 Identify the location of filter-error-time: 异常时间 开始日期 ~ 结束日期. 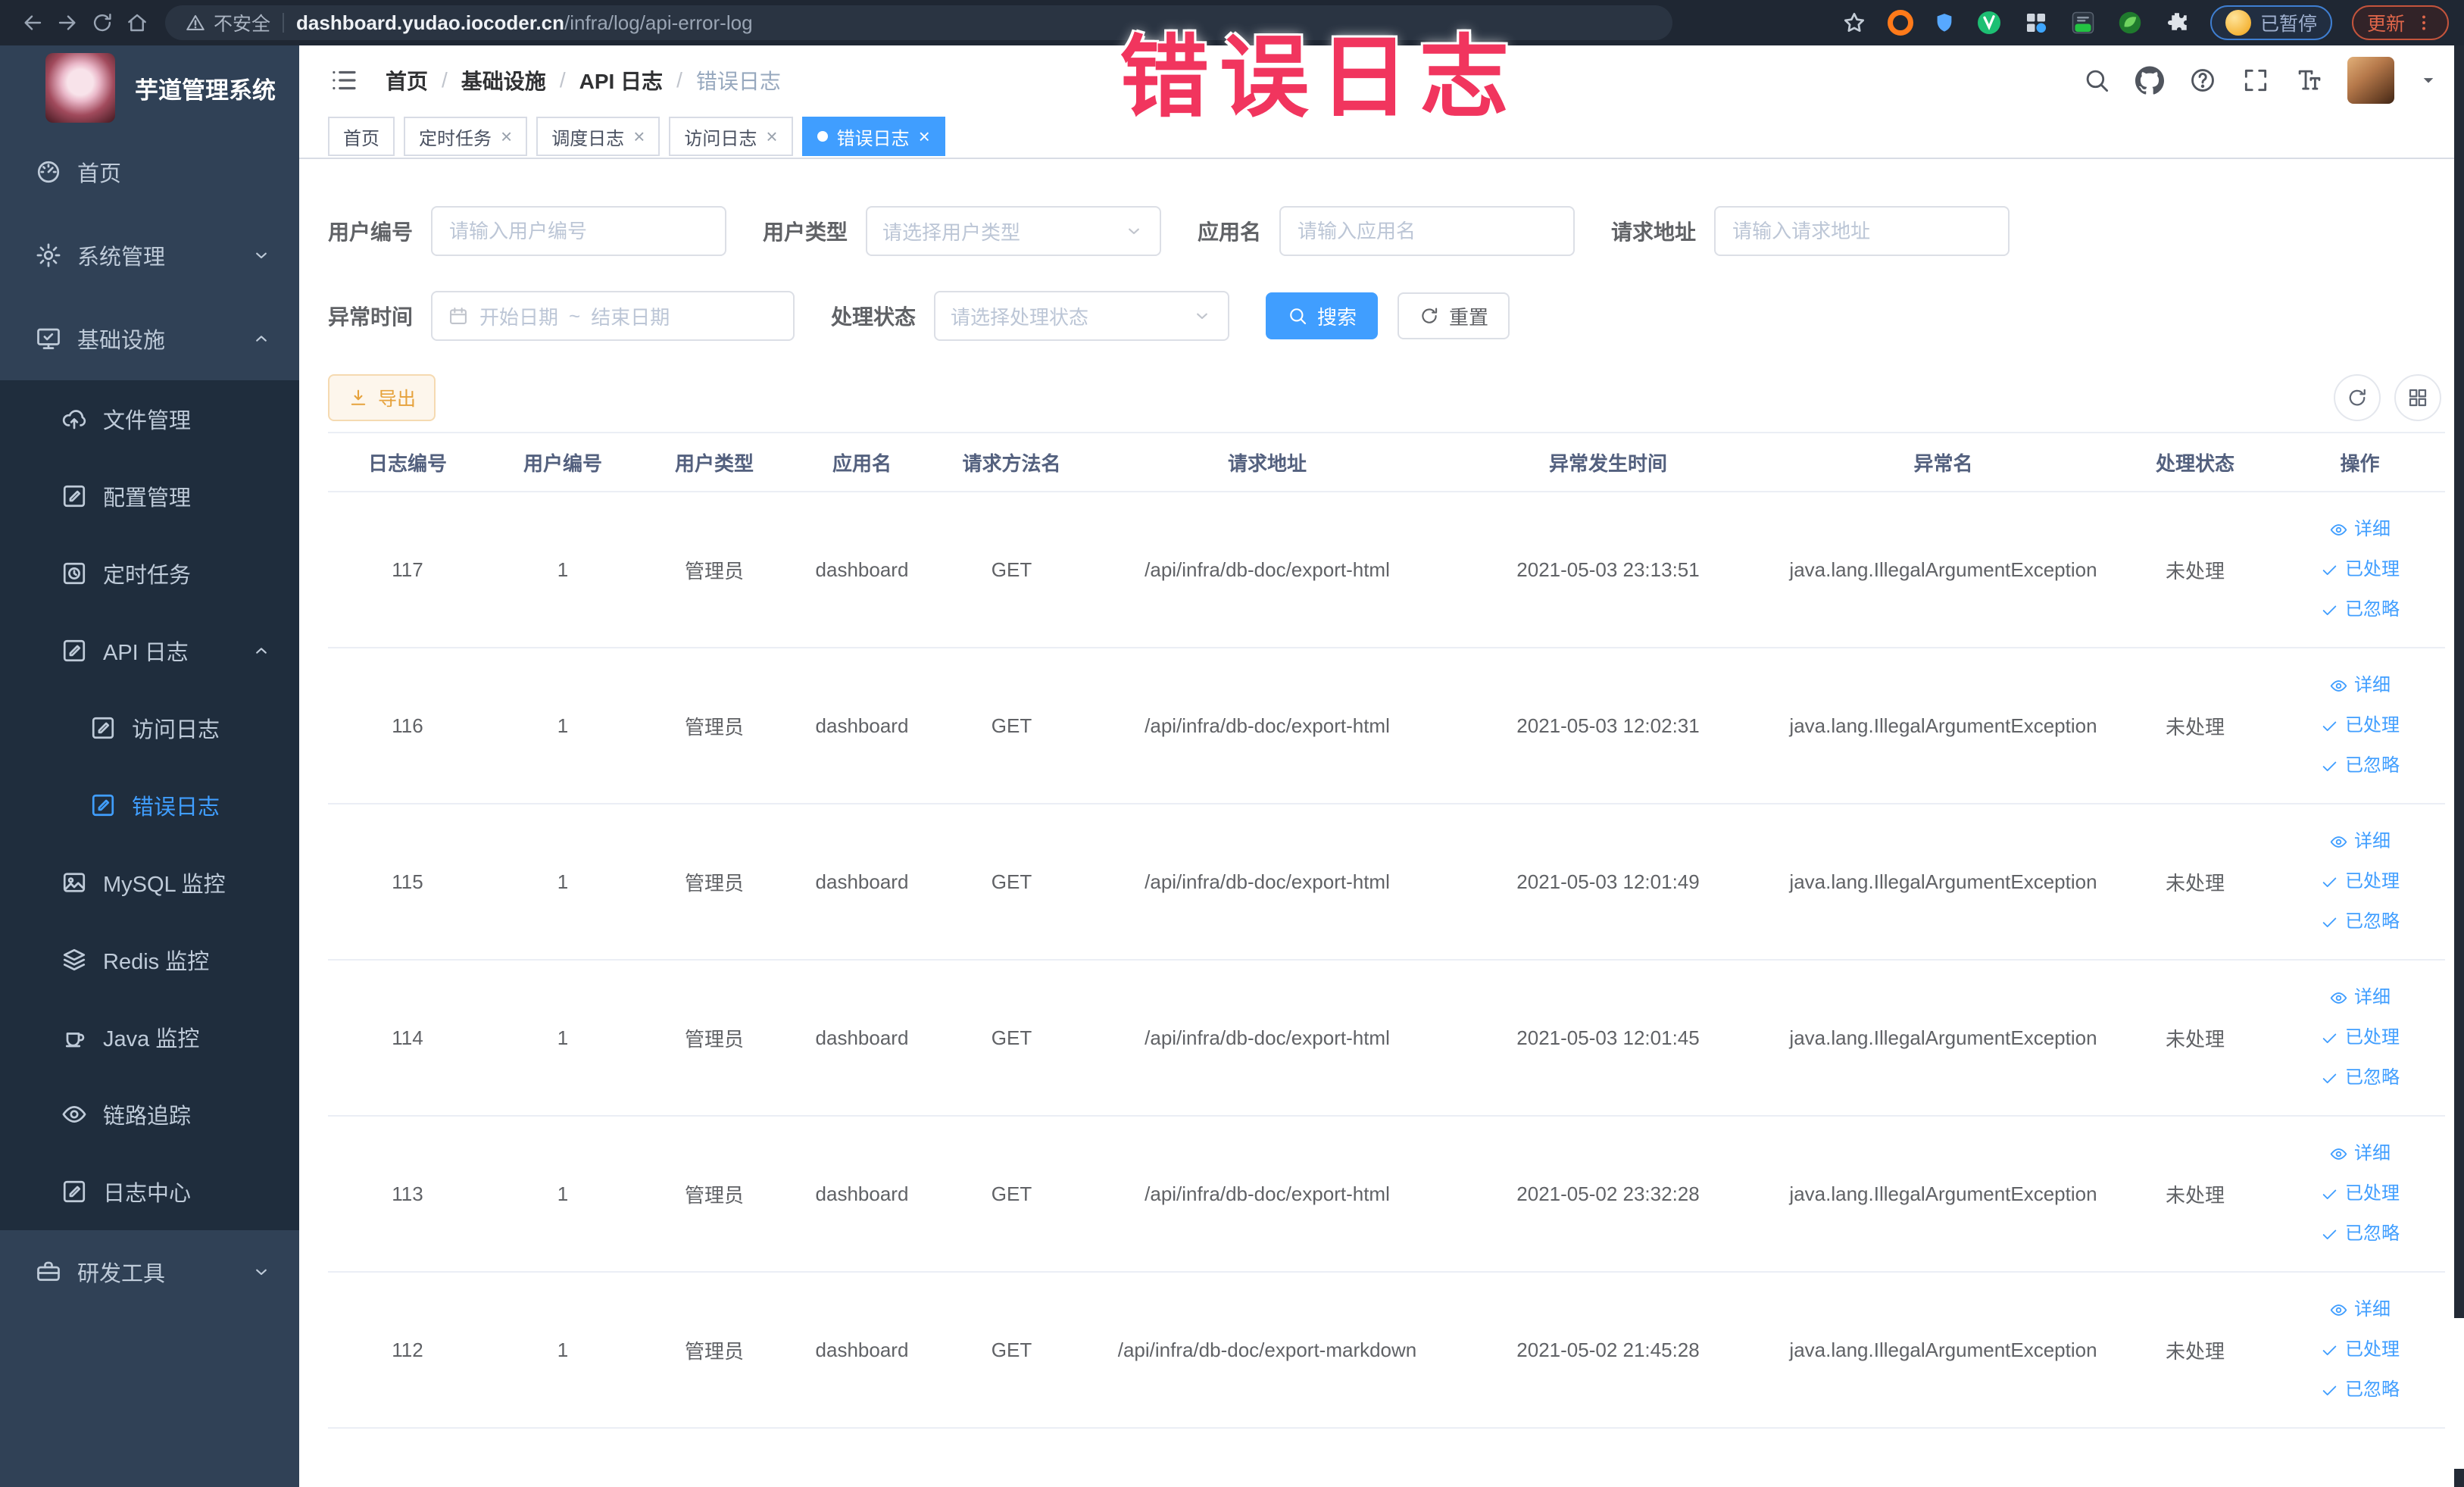
(561, 316).